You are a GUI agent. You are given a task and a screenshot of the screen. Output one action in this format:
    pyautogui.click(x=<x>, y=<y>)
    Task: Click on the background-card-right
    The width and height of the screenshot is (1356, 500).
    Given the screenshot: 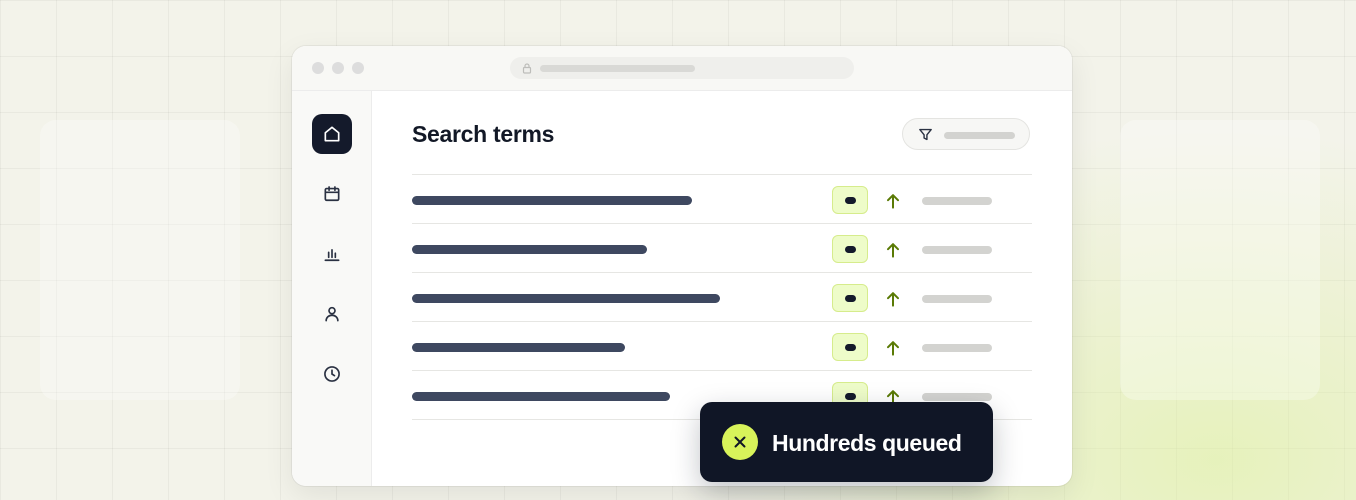 What is the action you would take?
    pyautogui.click(x=1220, y=260)
    